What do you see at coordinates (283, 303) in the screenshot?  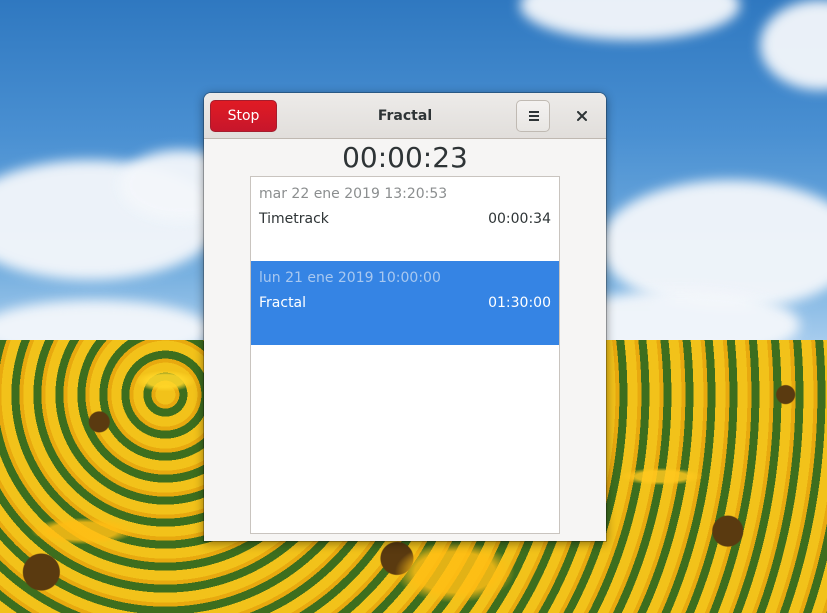 I see `entry-name: Fractal` at bounding box center [283, 303].